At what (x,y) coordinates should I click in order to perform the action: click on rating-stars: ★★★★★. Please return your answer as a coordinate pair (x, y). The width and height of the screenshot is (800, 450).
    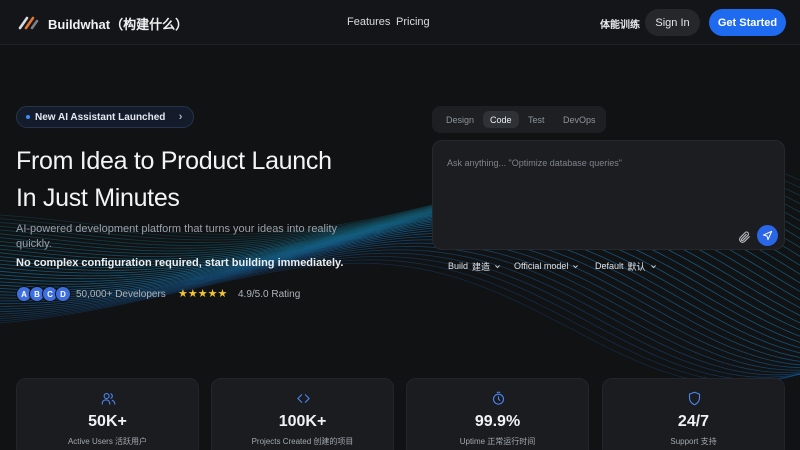
    Looking at the image, I should click on (203, 294).